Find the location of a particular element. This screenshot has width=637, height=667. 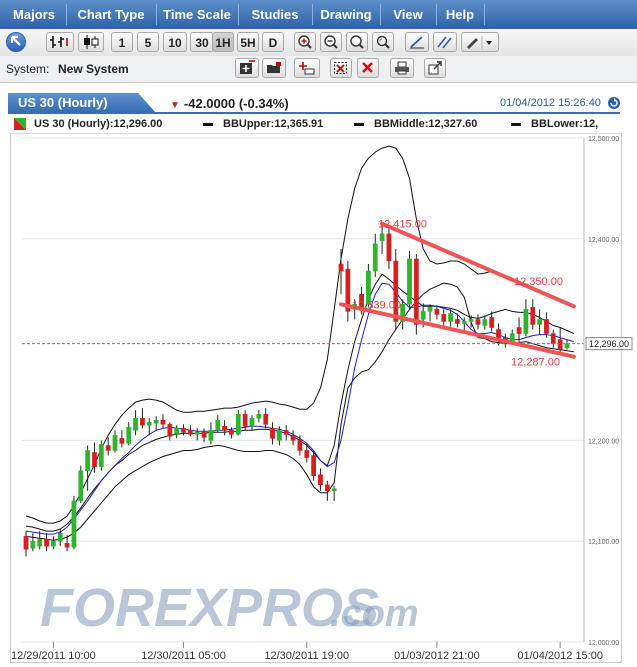

y-tick-label: 12,100.00 is located at coordinates (603, 542).